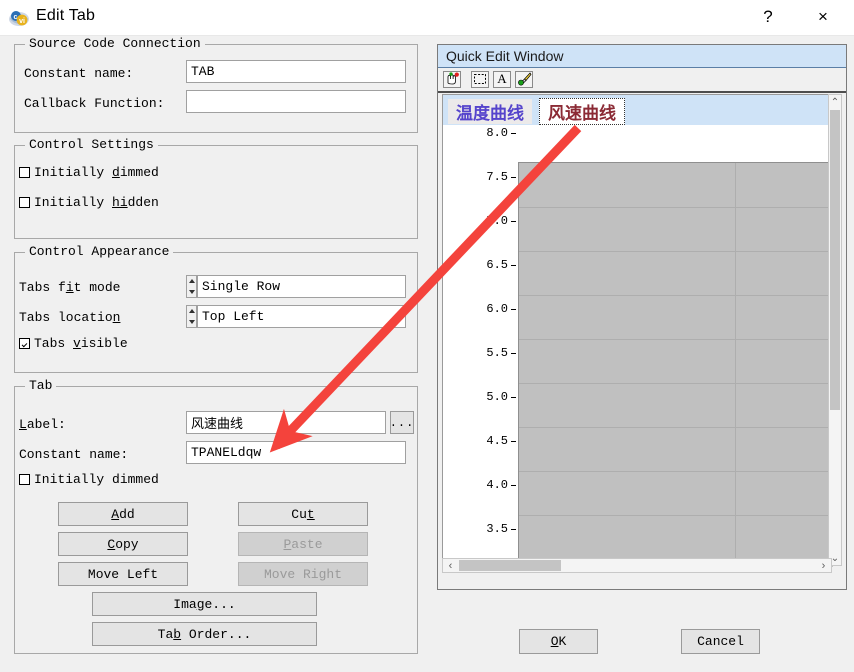  I want to click on checkbox-tabs-visible-label: Tabs visible, so click(81, 343).